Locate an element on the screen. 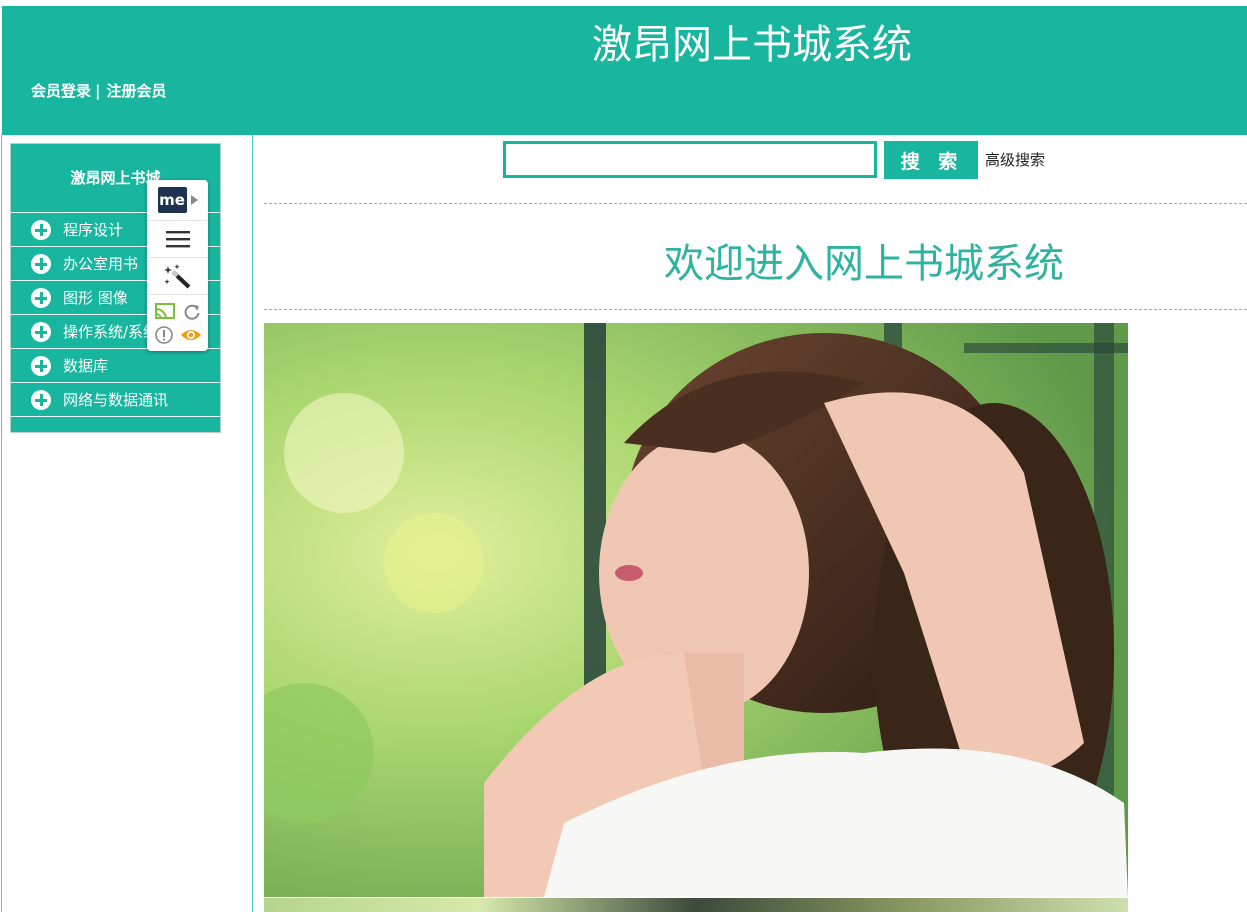  category-label: 数据库 is located at coordinates (86, 366).